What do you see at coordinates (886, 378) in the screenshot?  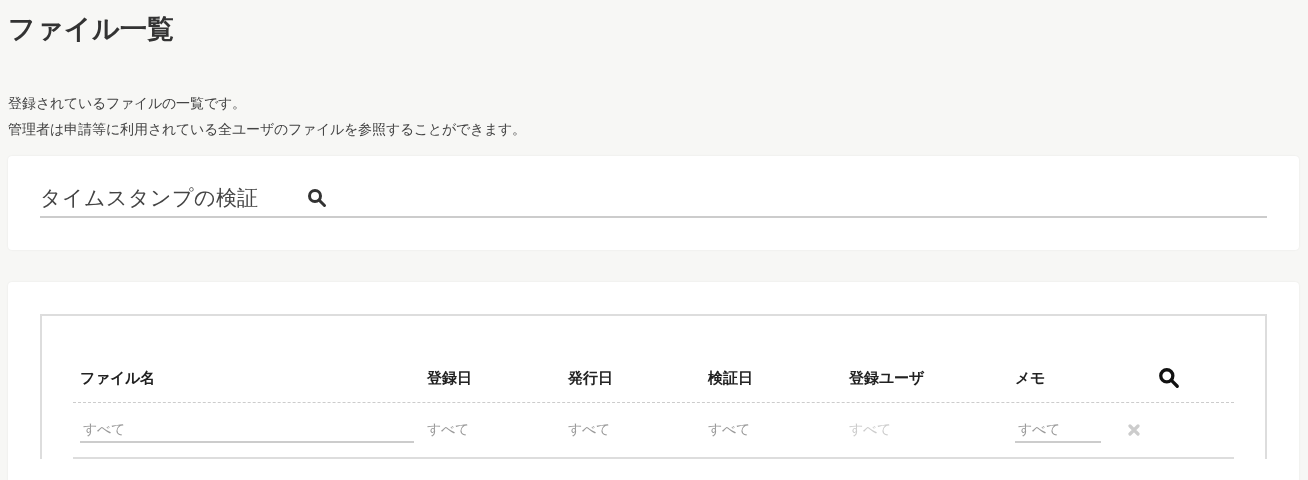 I see `column-header: 登録ユーザ` at bounding box center [886, 378].